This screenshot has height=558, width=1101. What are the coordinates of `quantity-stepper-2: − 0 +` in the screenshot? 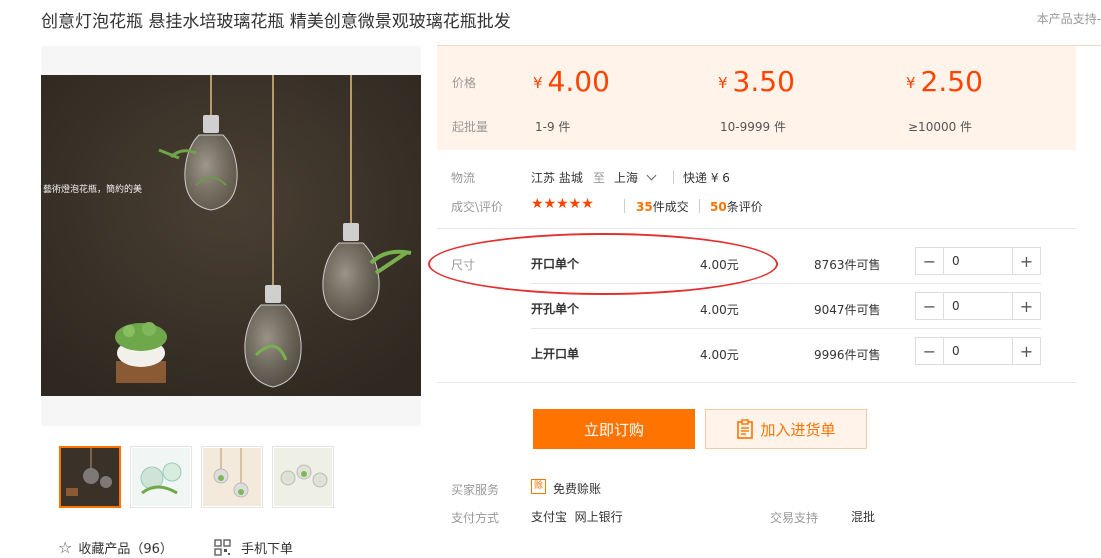 It's located at (978, 306).